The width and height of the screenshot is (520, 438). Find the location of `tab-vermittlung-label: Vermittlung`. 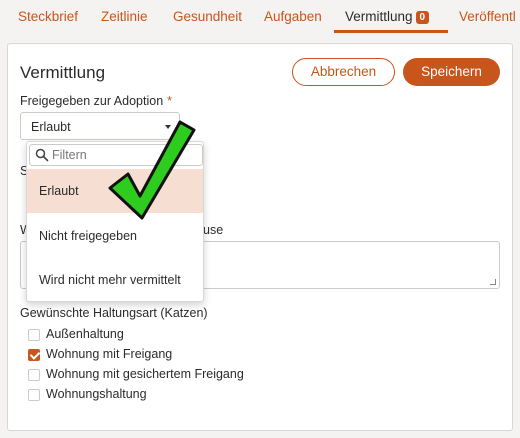

tab-vermittlung-label: Vermittlung is located at coordinates (379, 16).